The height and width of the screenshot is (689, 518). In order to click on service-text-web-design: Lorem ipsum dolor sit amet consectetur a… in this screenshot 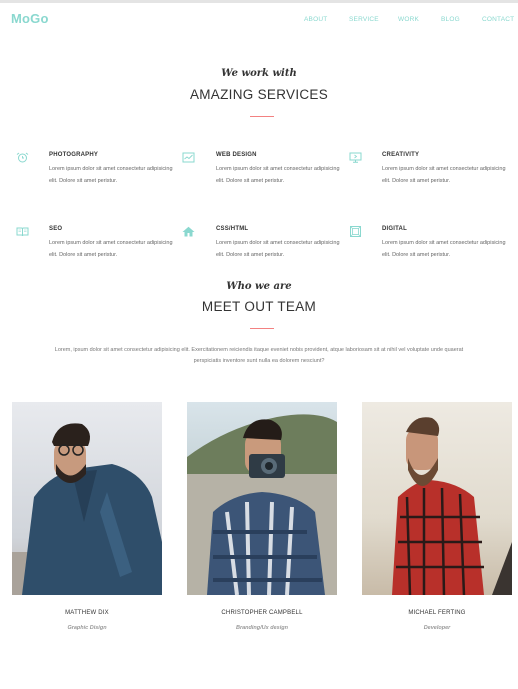, I will do `click(278, 175)`.